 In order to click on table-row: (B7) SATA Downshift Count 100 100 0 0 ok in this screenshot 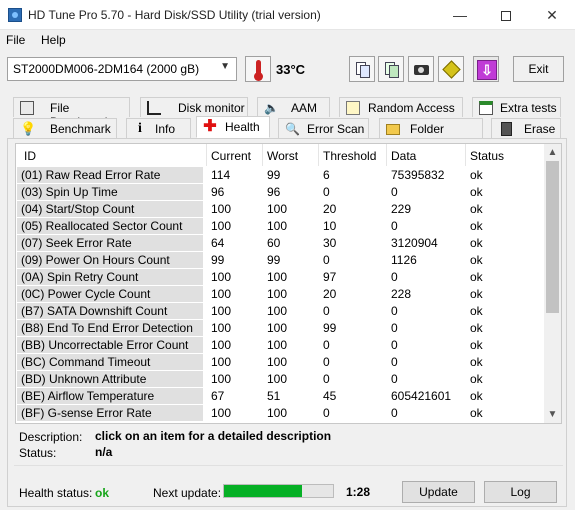, I will do `click(281, 311)`.